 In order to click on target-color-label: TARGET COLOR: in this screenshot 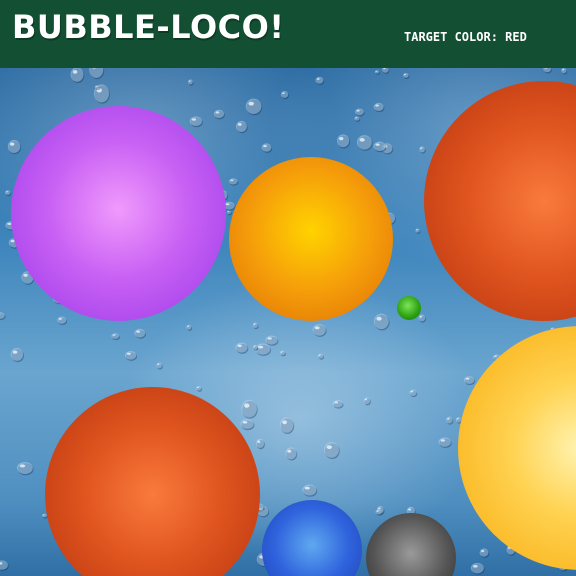, I will do `click(451, 37)`.